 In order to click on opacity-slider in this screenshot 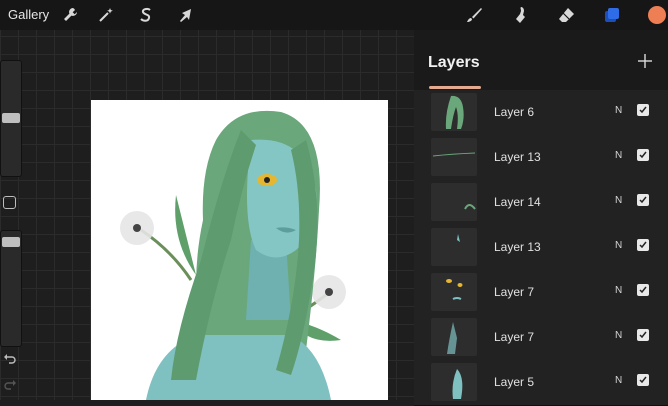, I will do `click(11, 288)`.